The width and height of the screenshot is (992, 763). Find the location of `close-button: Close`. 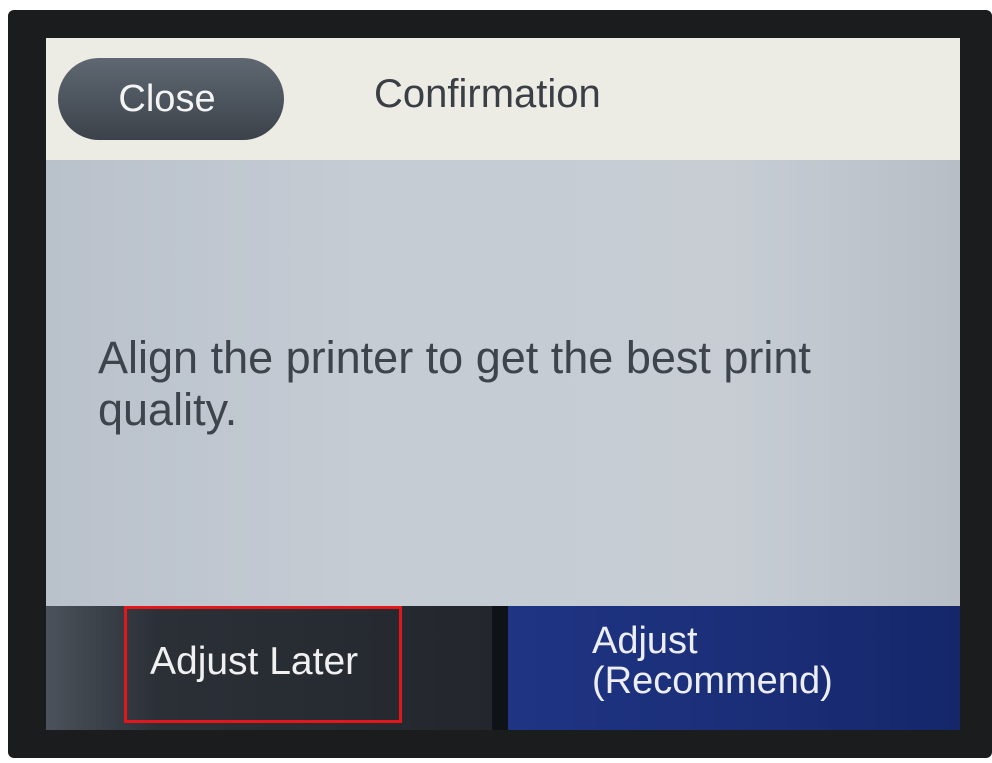

close-button: Close is located at coordinates (171, 99).